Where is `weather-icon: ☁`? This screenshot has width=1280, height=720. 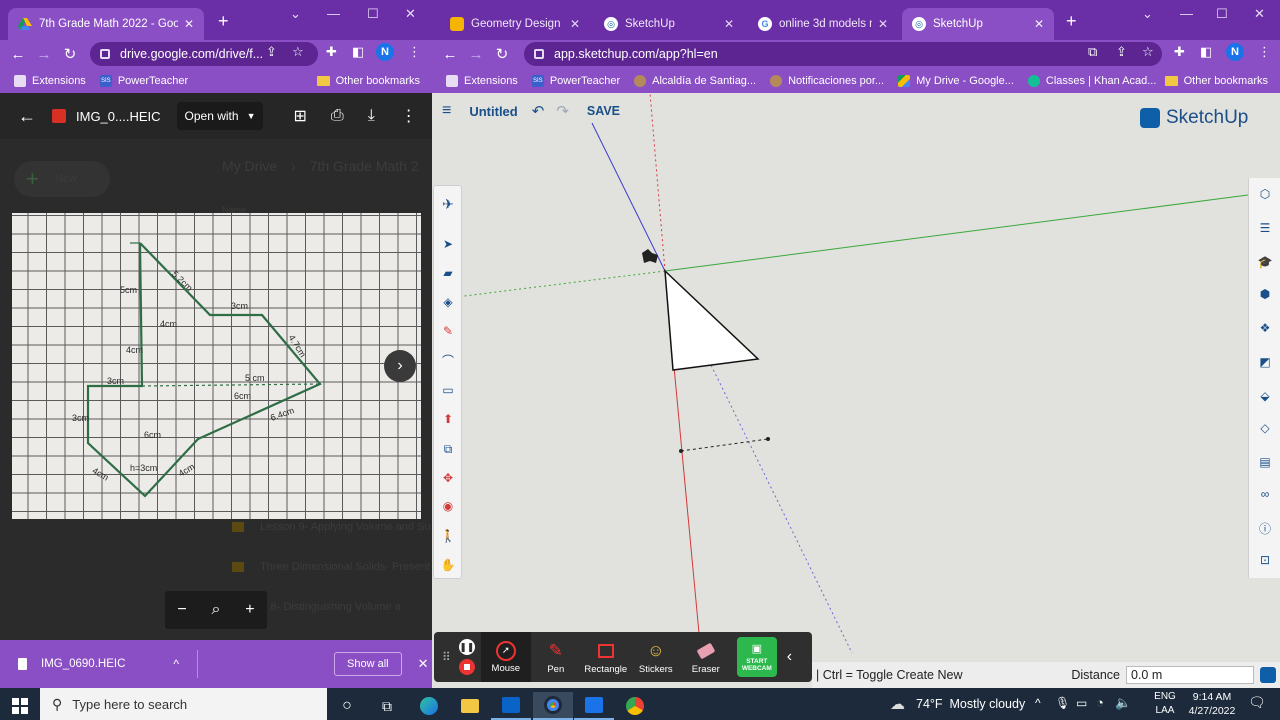 weather-icon: ☁ is located at coordinates (897, 704).